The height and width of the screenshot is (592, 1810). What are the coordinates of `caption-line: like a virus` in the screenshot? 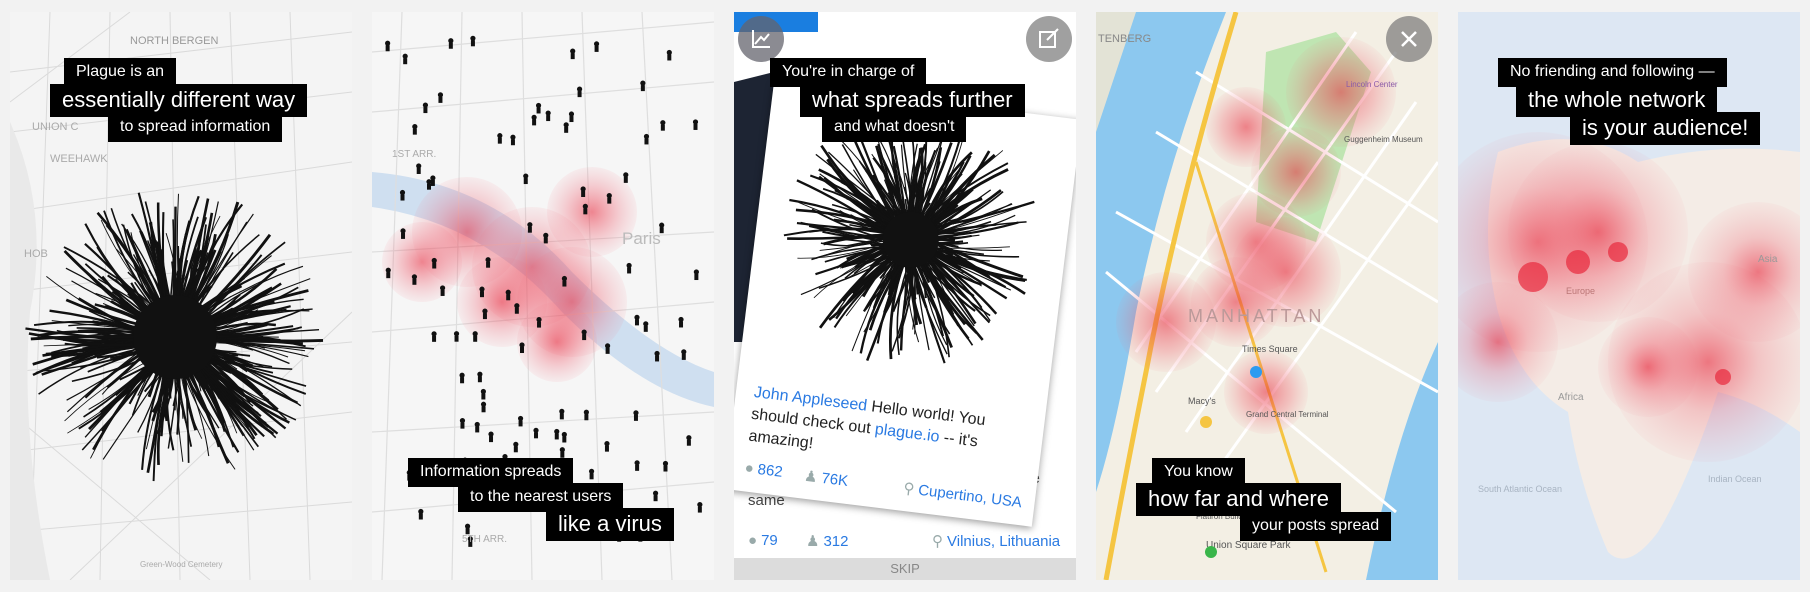 It's located at (610, 524).